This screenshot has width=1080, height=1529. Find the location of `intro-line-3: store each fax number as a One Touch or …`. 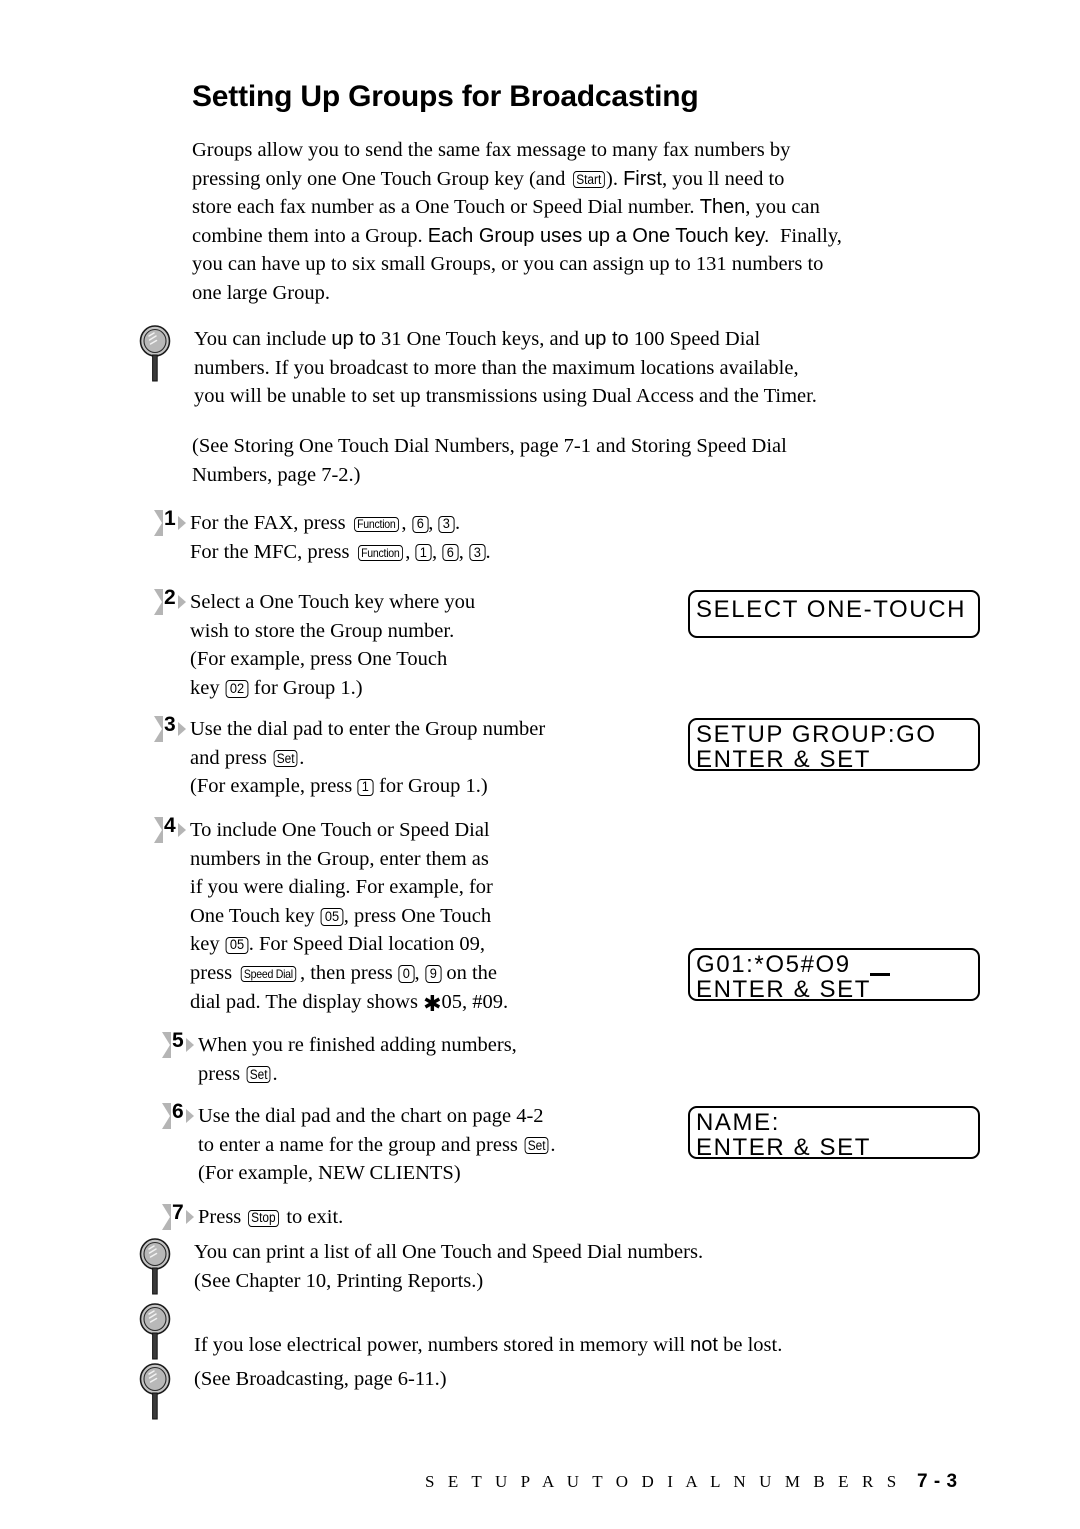

intro-line-3: store each fax number as a One Touch or … is located at coordinates (506, 207).